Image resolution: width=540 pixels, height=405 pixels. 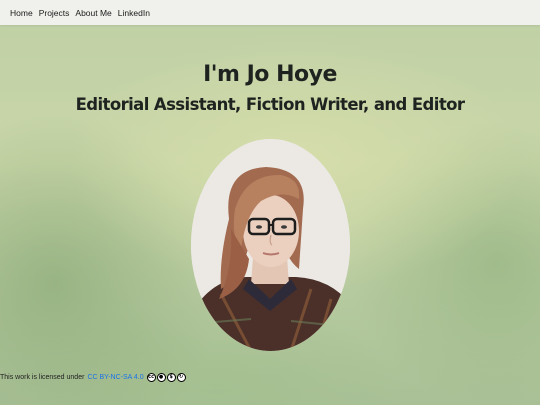 I want to click on license-text: This work is licensed under, so click(x=42, y=377).